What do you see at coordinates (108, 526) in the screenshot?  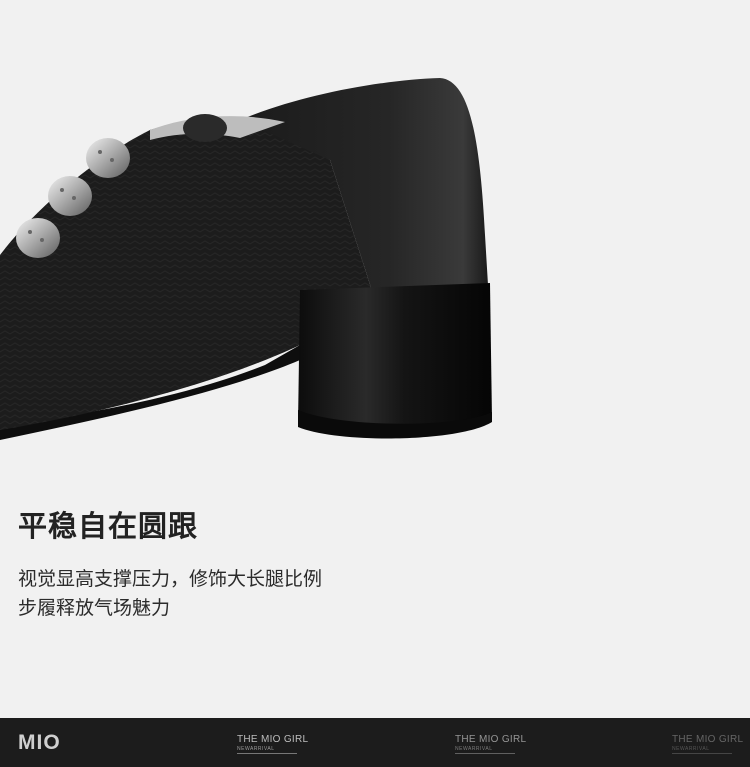 I see `headline: 平稳自在圆跟` at bounding box center [108, 526].